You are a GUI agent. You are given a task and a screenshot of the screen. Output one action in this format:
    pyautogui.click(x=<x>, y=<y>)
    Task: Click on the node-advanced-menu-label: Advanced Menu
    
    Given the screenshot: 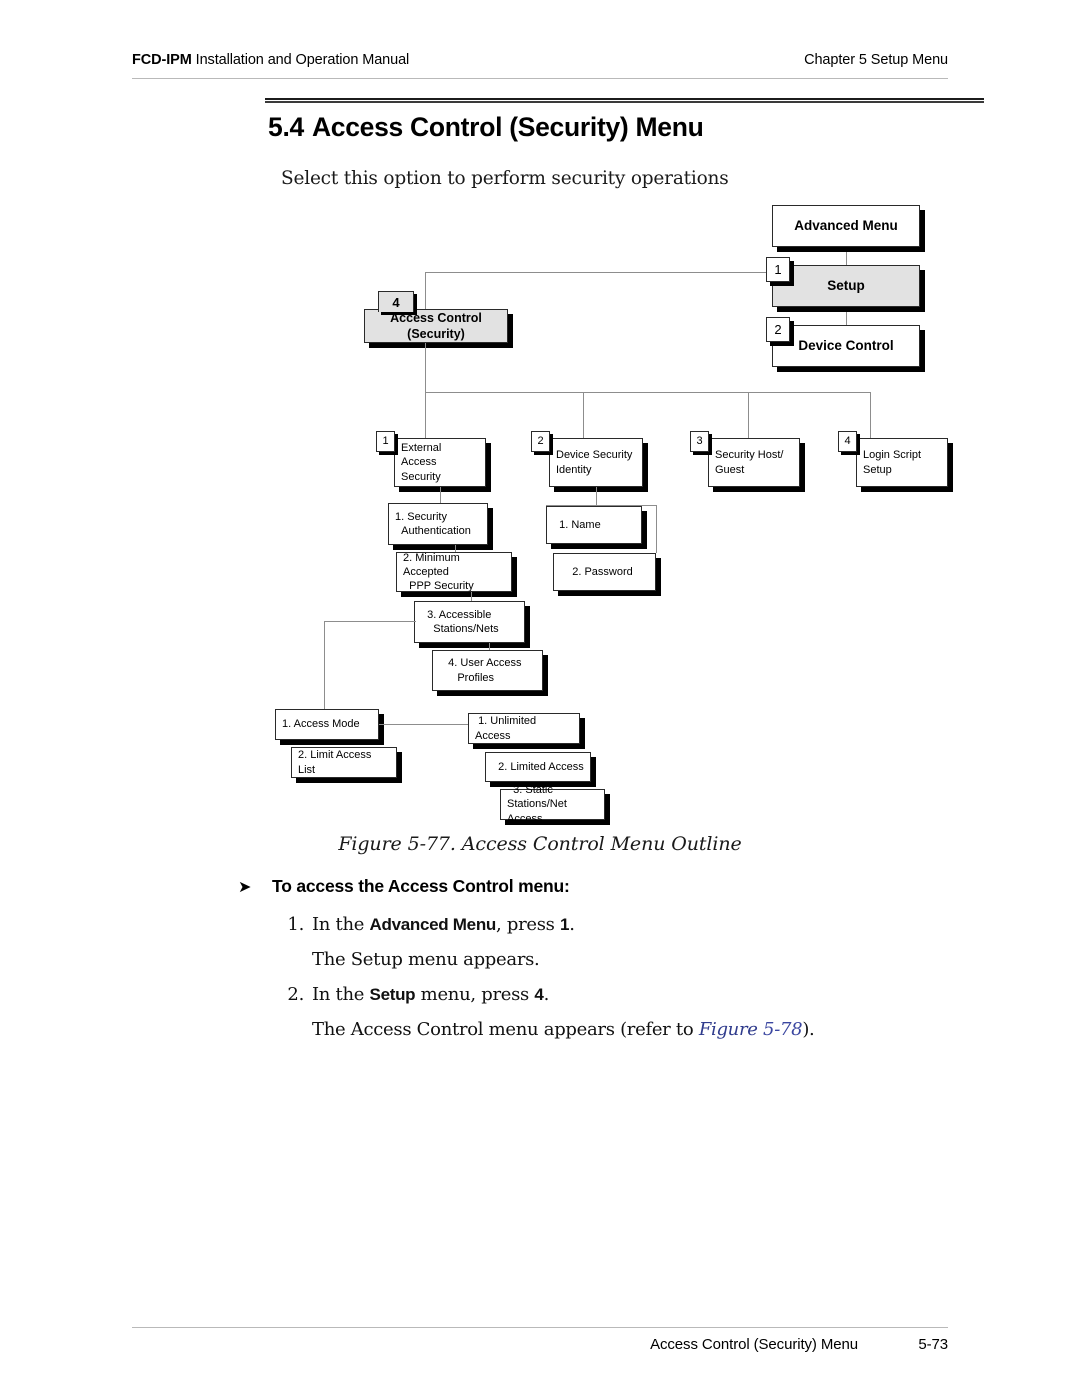 What is the action you would take?
    pyautogui.click(x=846, y=226)
    